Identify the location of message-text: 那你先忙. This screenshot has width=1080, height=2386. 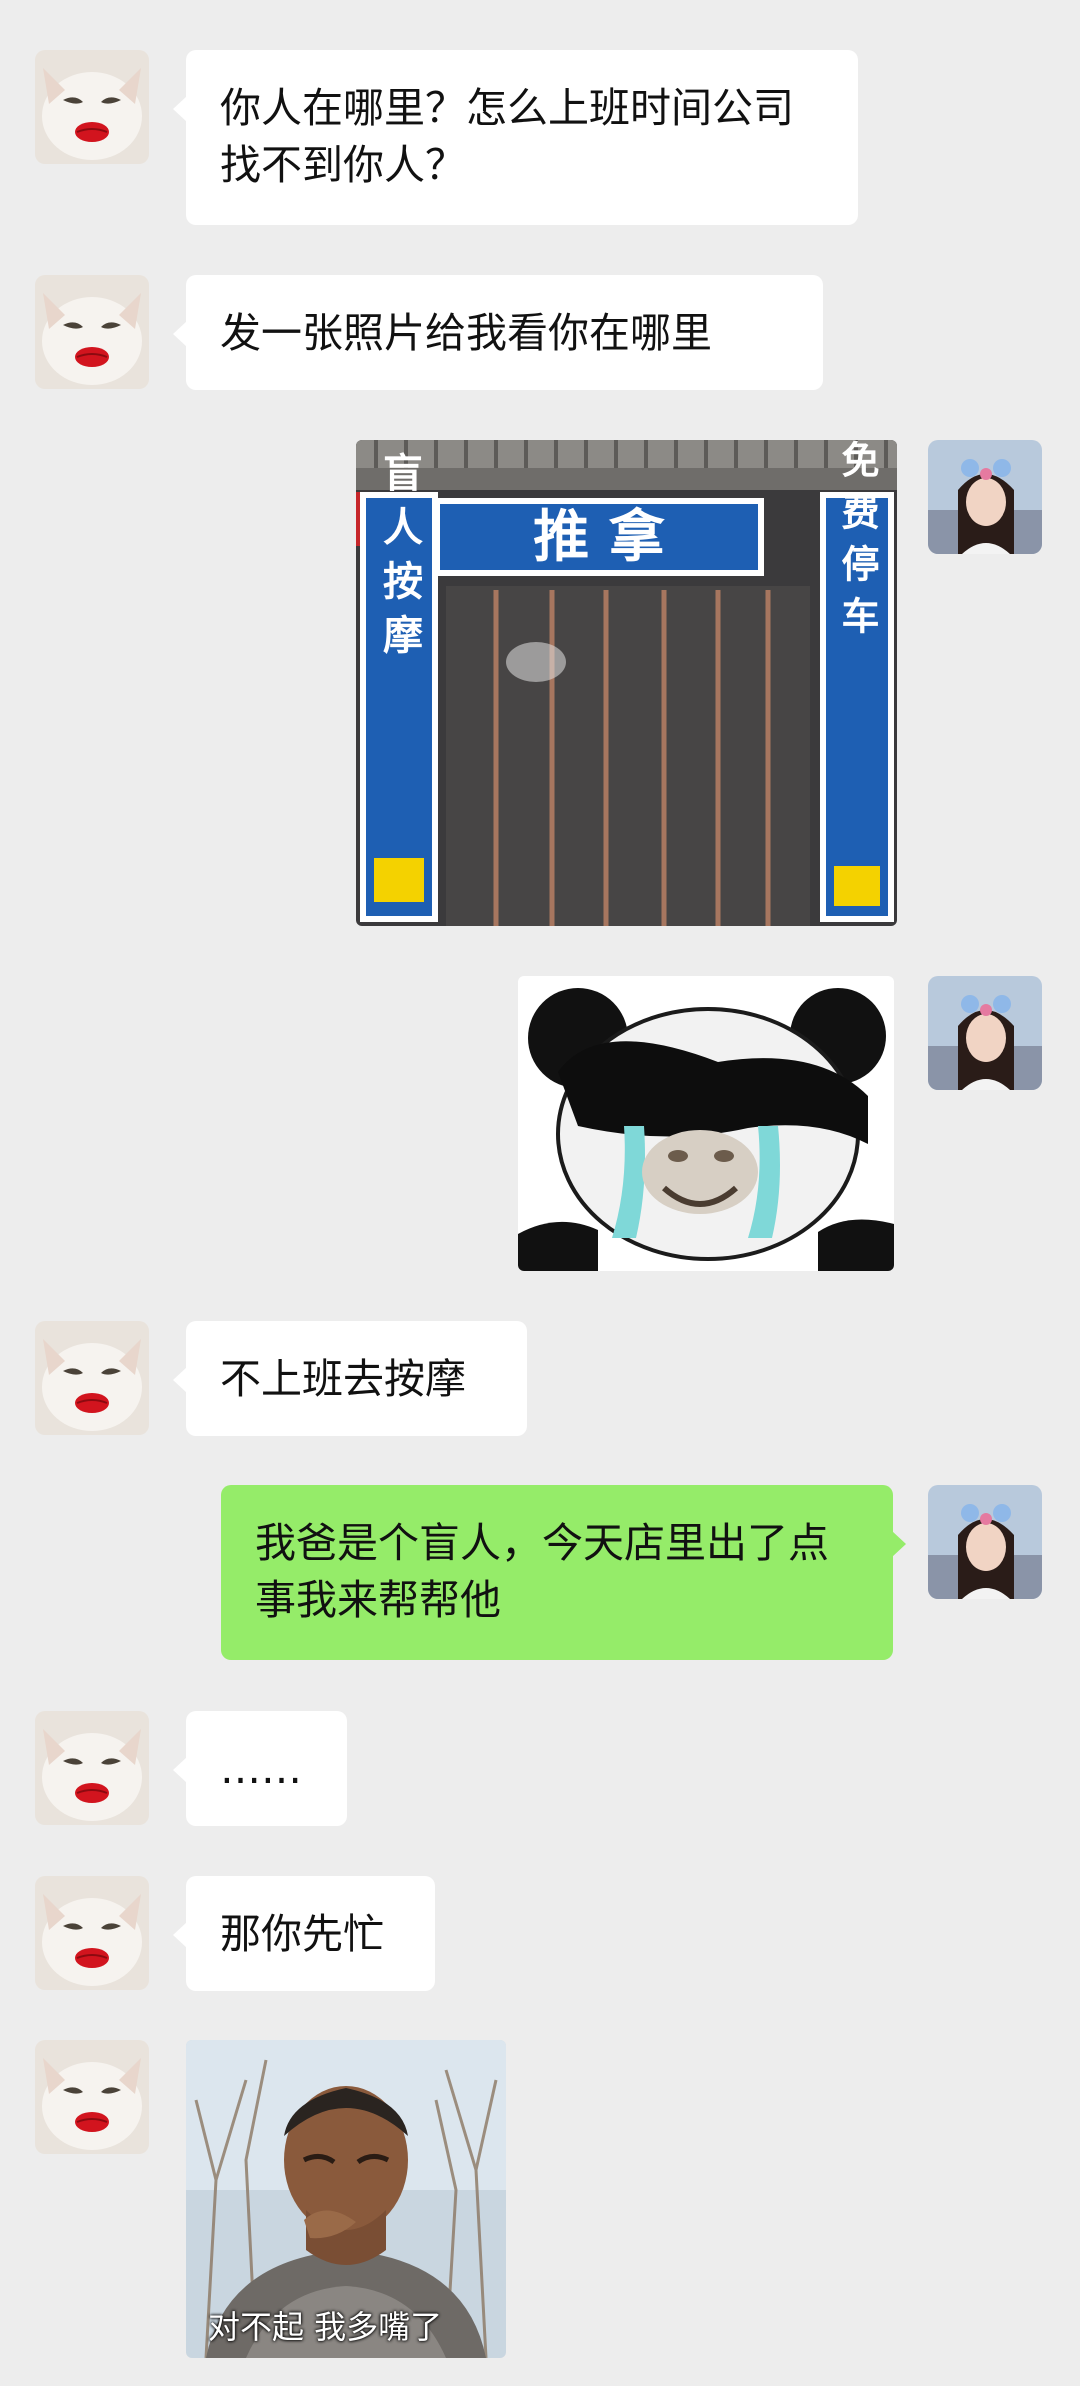
(302, 1934).